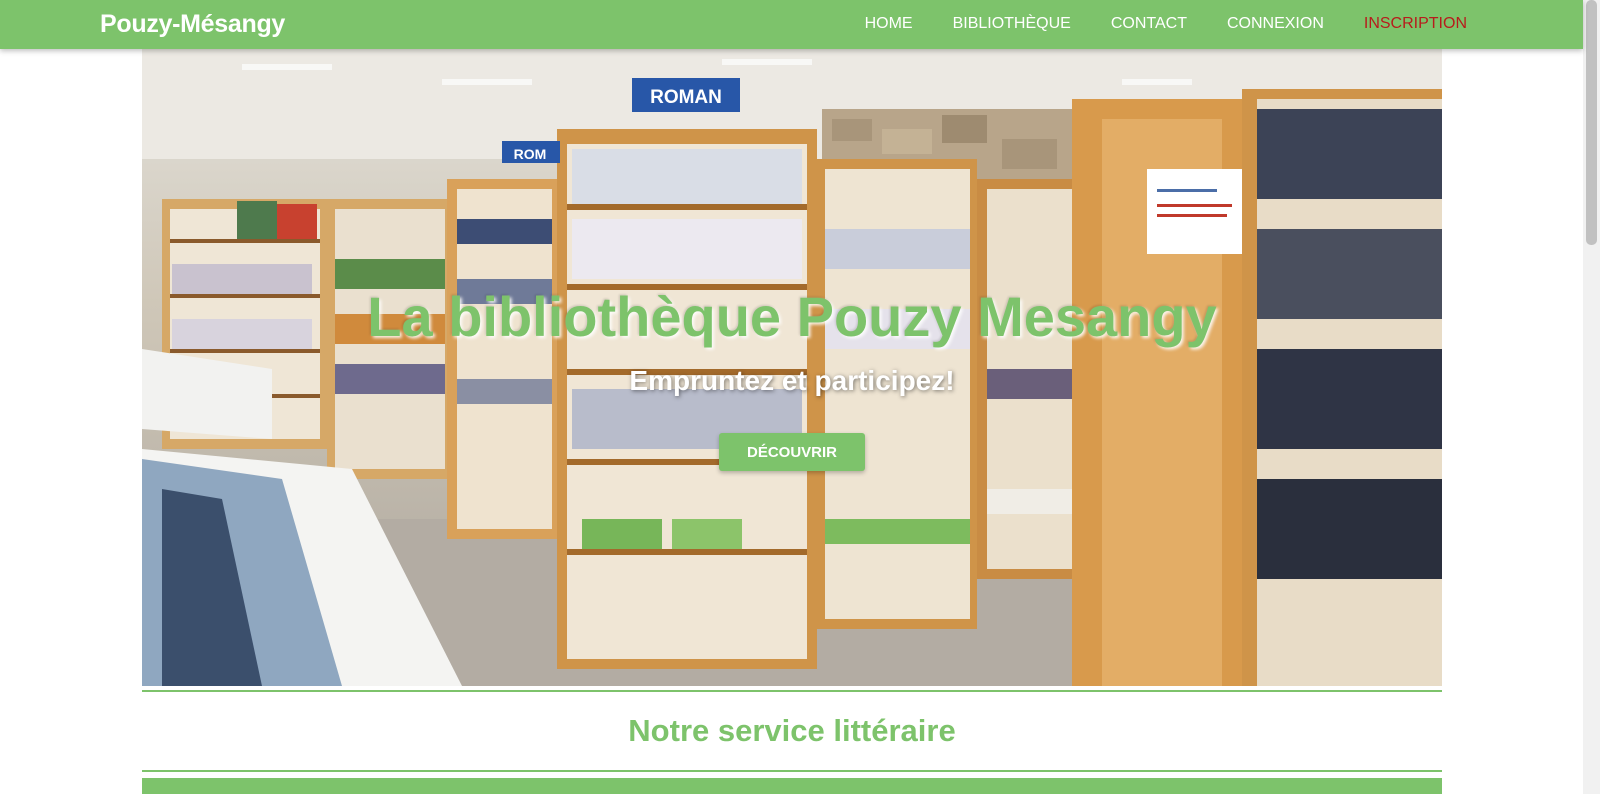 This screenshot has width=1600, height=794. What do you see at coordinates (792, 730) in the screenshot?
I see `section-title: Notre service littéraire` at bounding box center [792, 730].